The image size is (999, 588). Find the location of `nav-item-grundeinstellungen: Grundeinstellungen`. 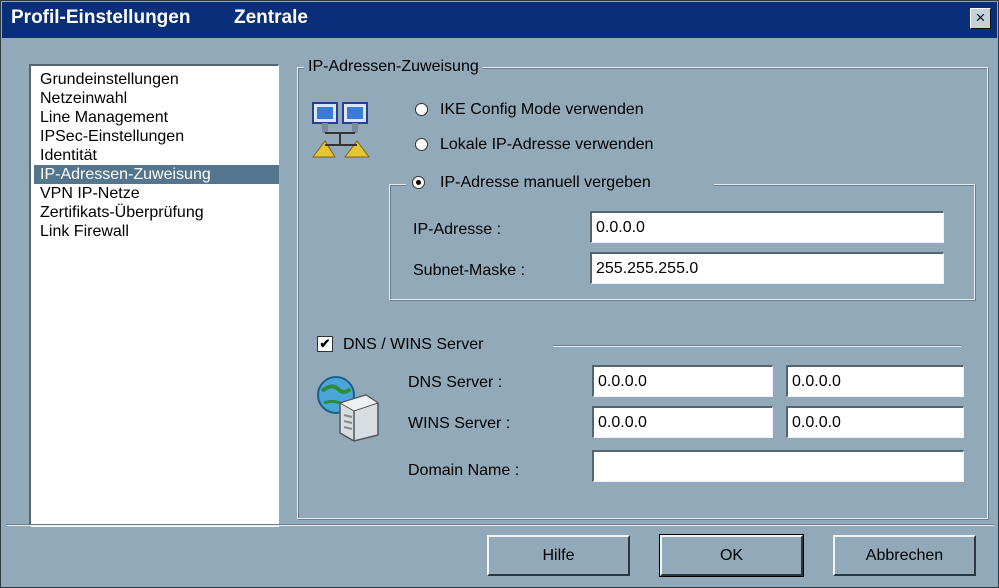

nav-item-grundeinstellungen: Grundeinstellungen is located at coordinates (109, 79).